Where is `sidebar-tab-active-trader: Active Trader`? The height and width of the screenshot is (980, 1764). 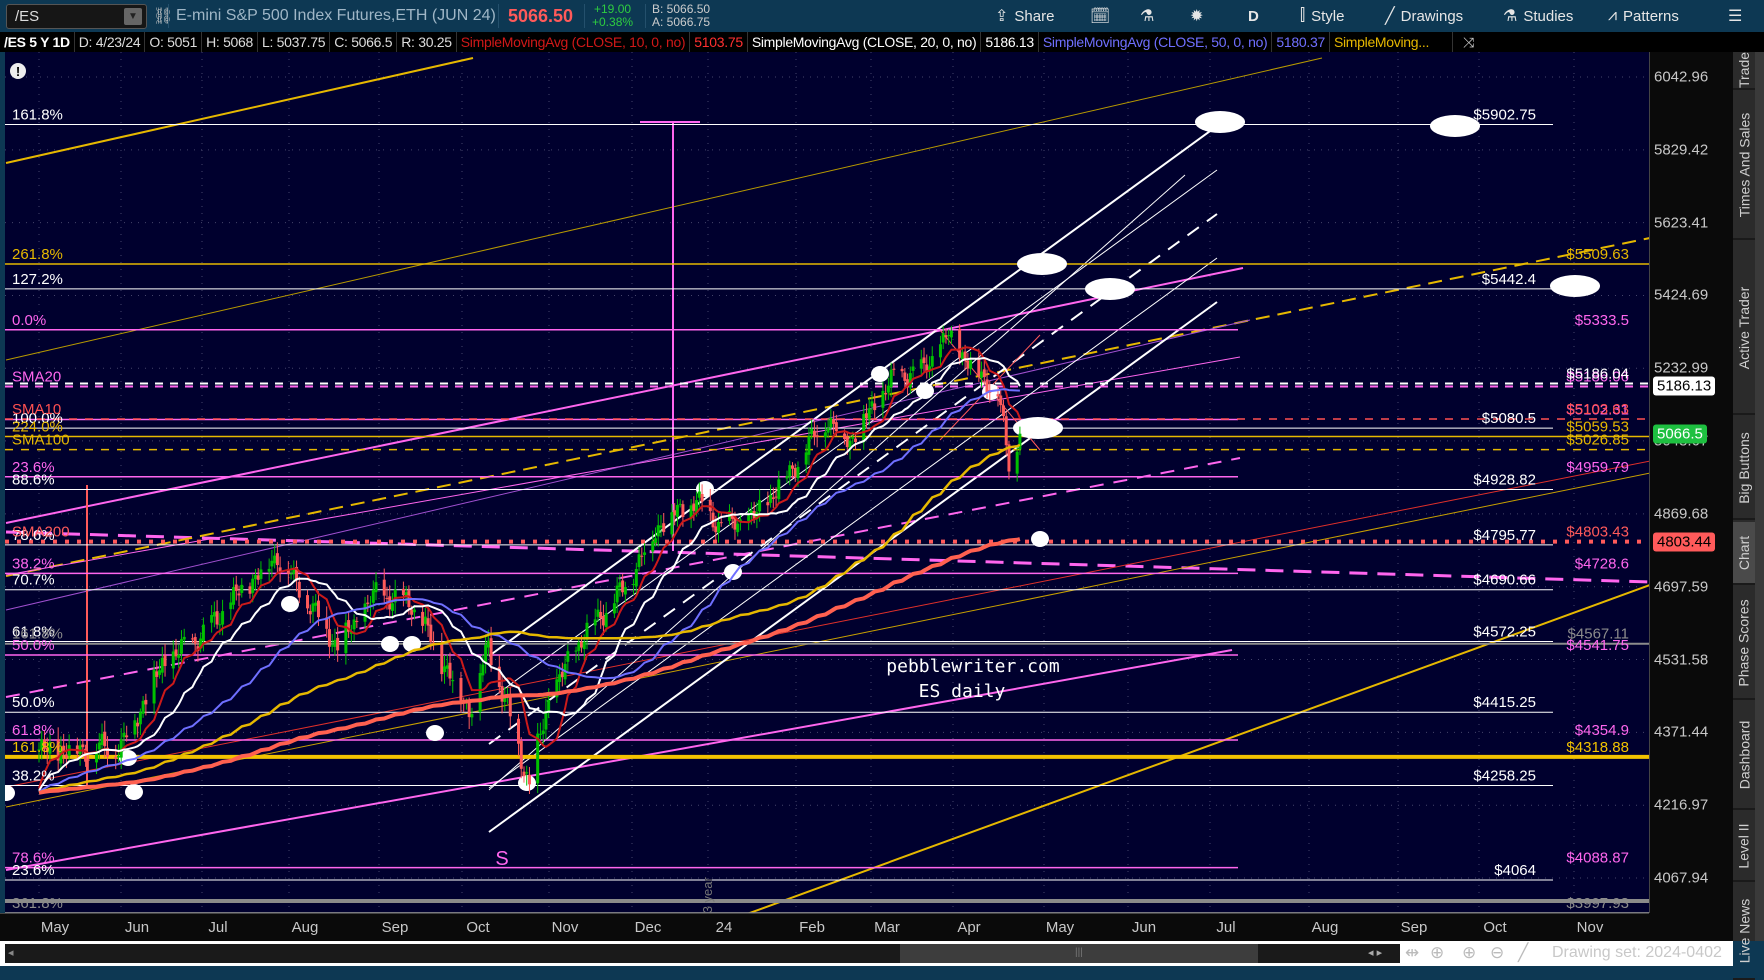
sidebar-tab-active-trader: Active Trader is located at coordinates (1744, 328).